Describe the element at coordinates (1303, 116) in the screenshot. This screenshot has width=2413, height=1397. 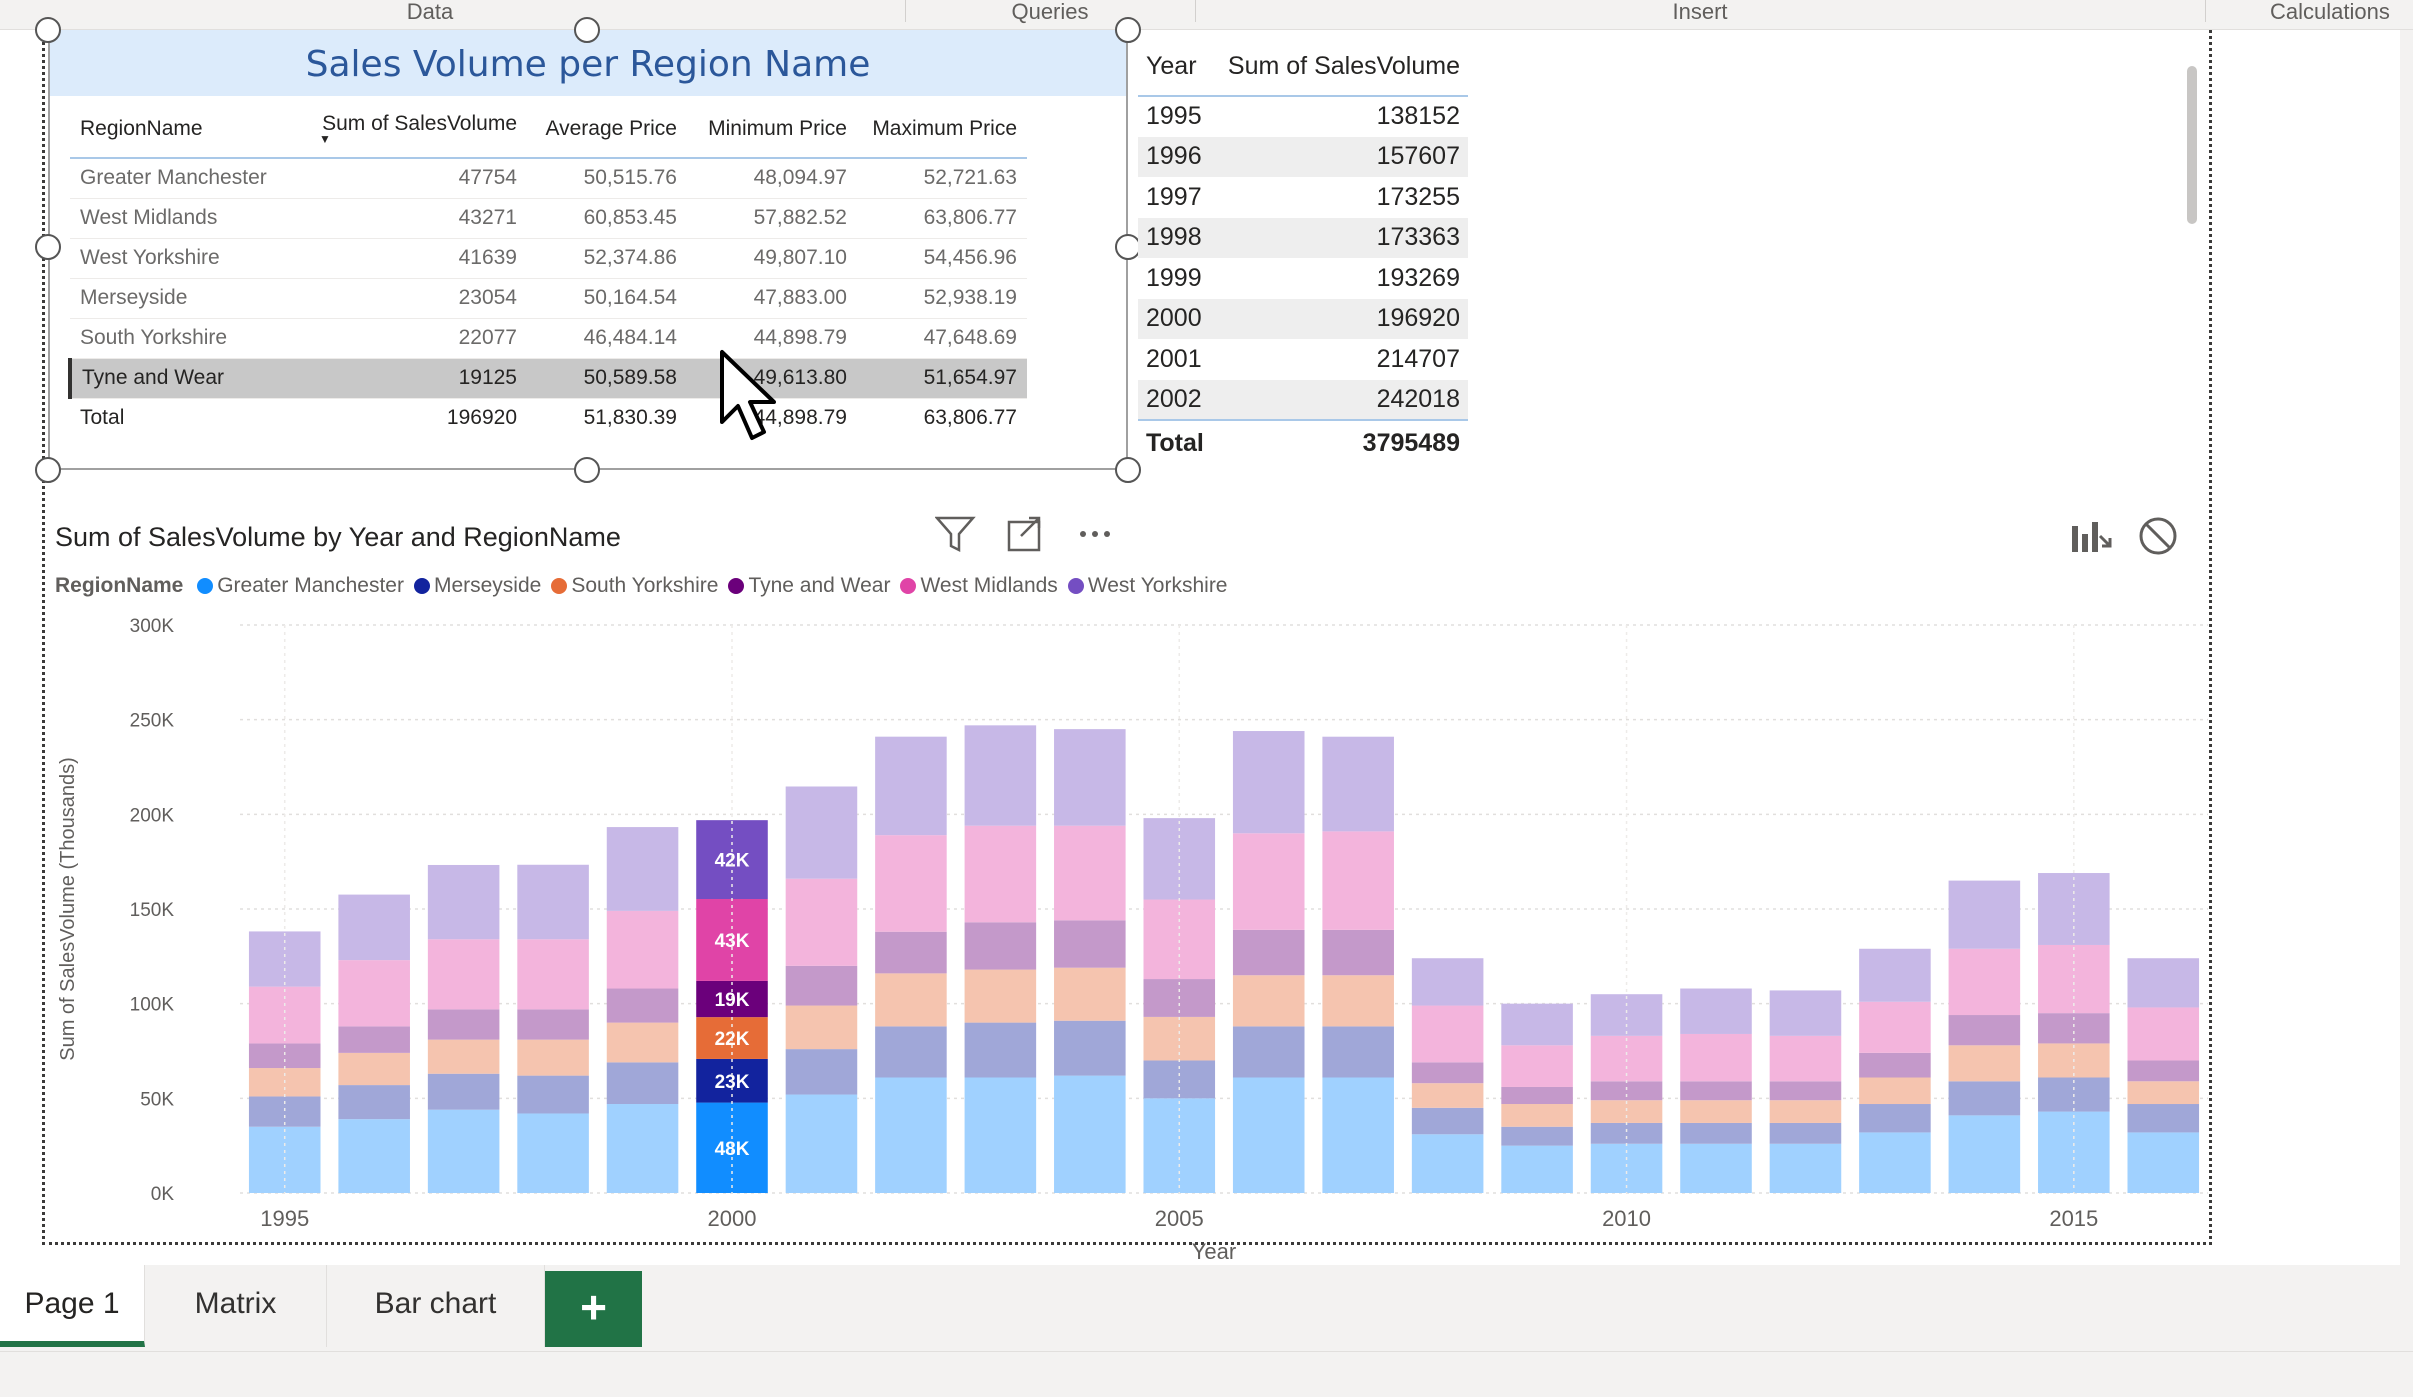
I see `table-row: 1995 138152` at that location.